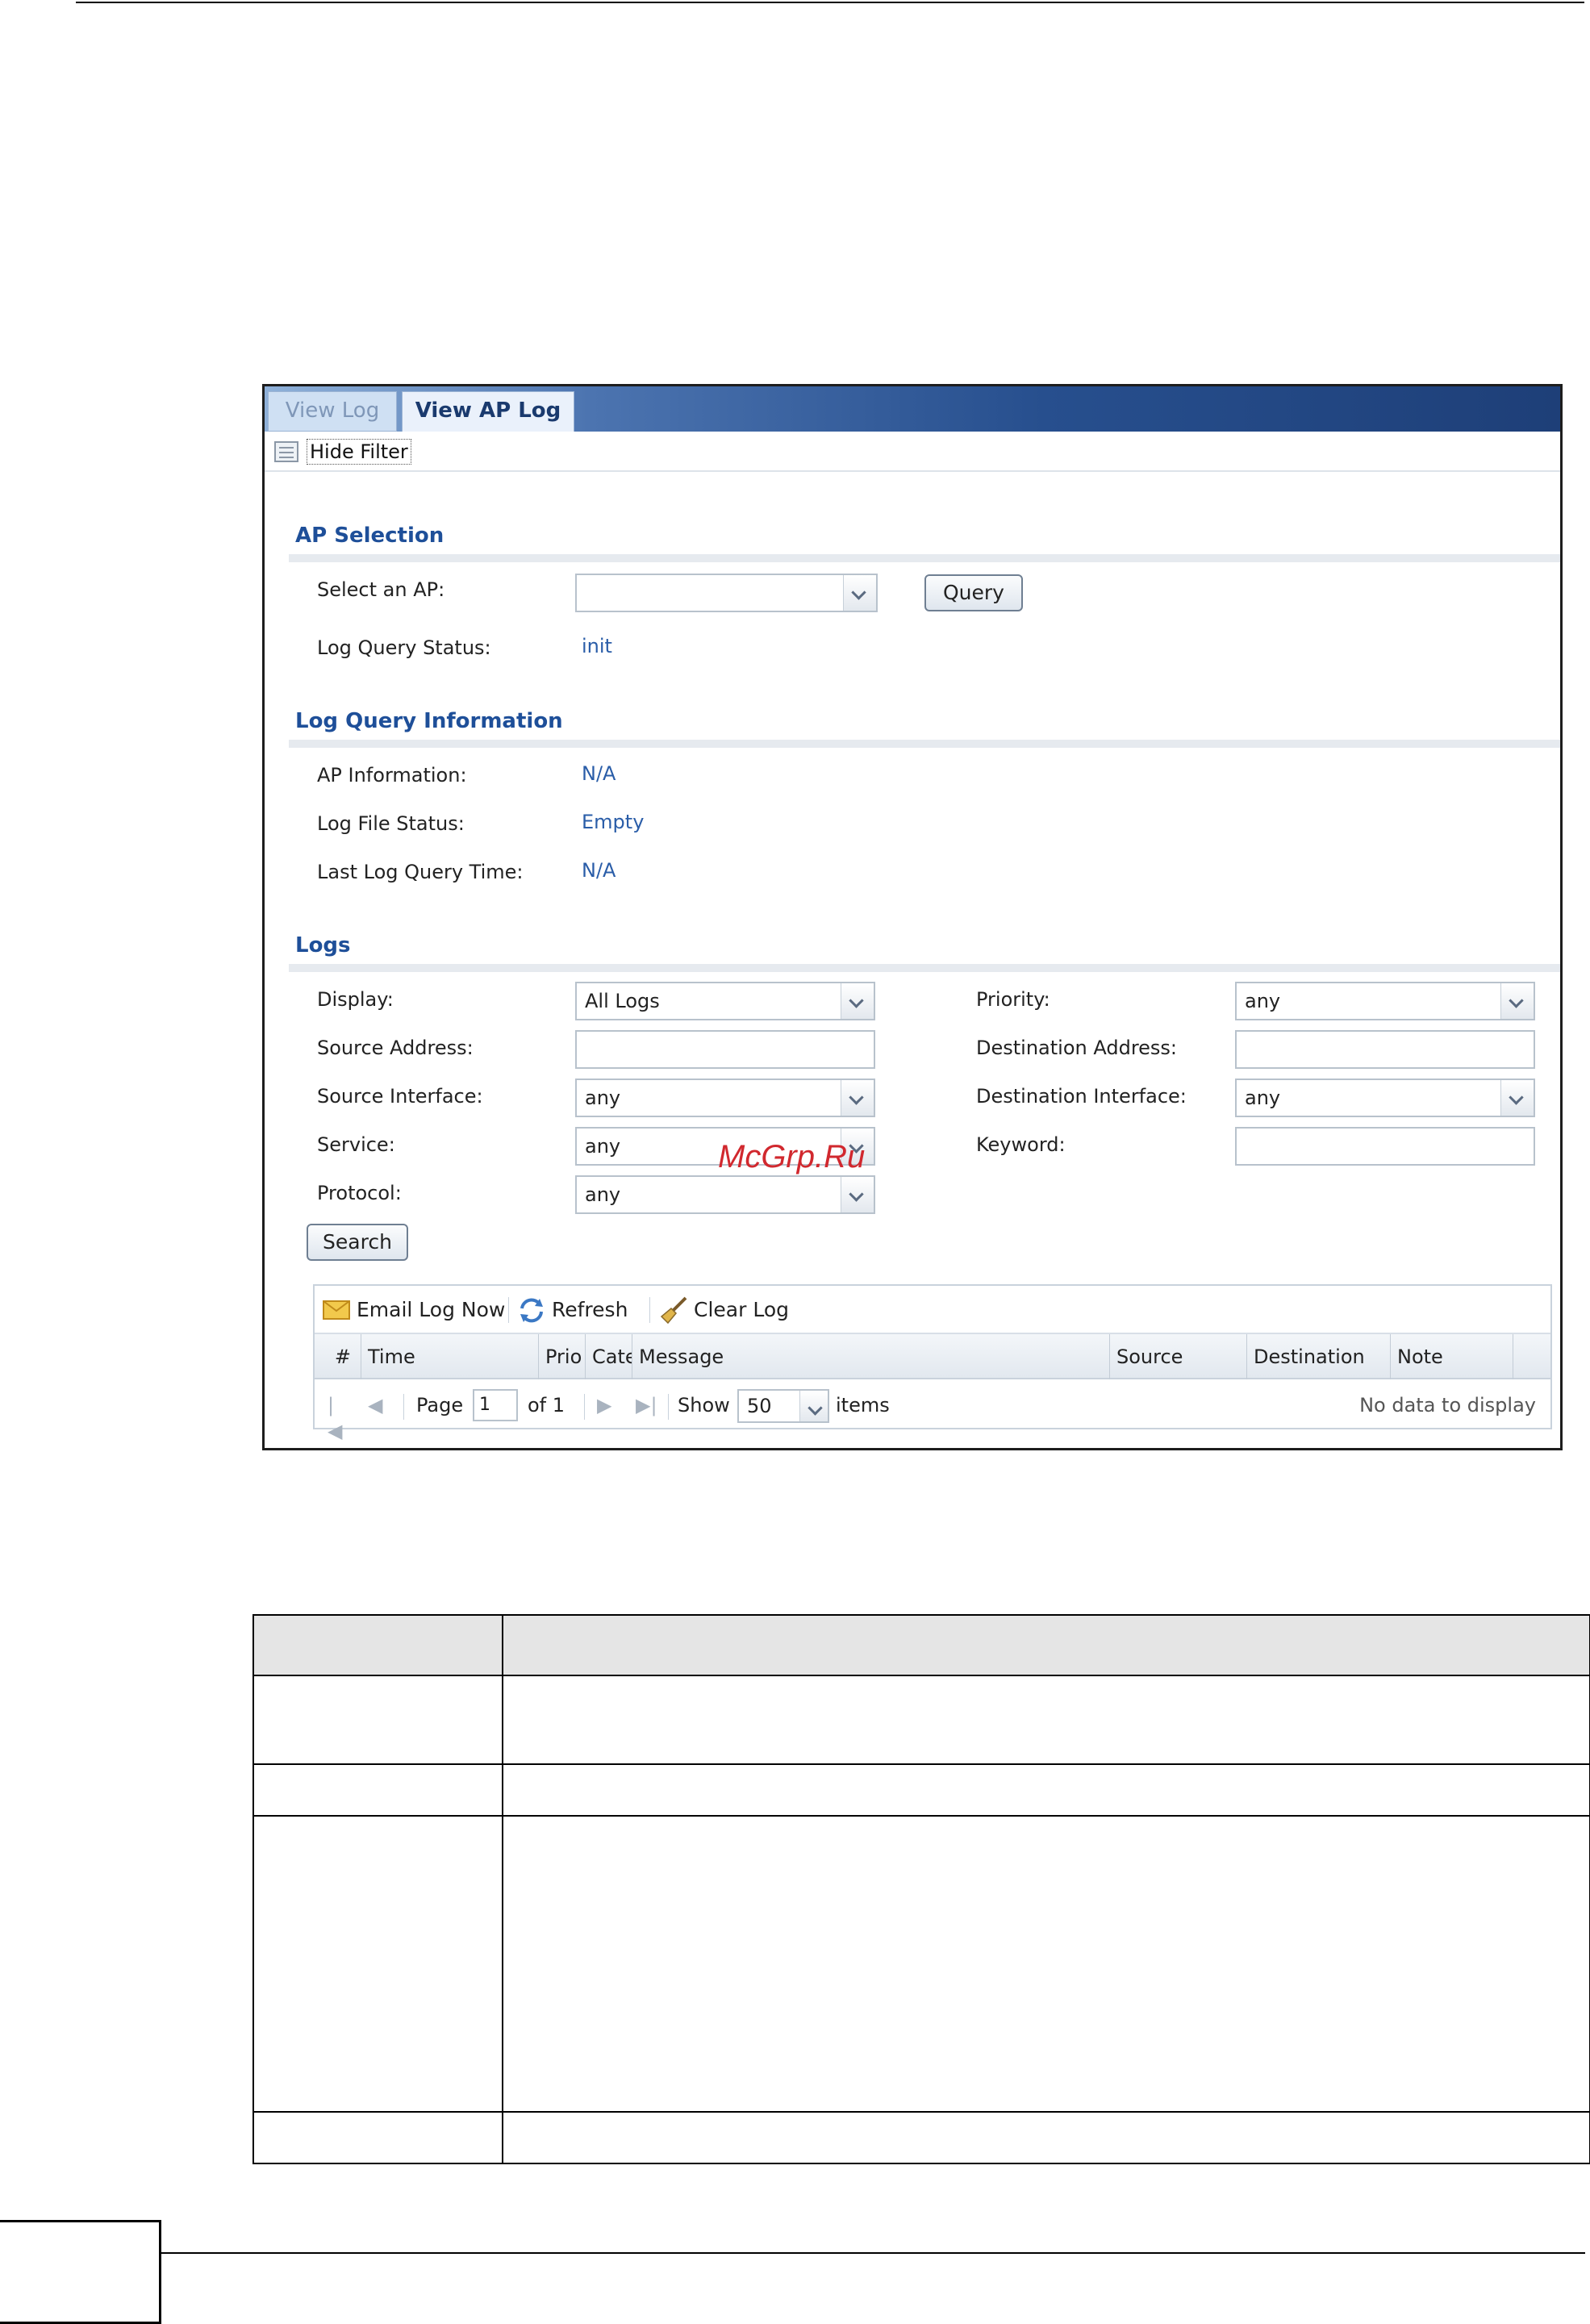 This screenshot has height=2324, width=1590. Describe the element at coordinates (338, 1356) in the screenshot. I see `column-header-number: #` at that location.